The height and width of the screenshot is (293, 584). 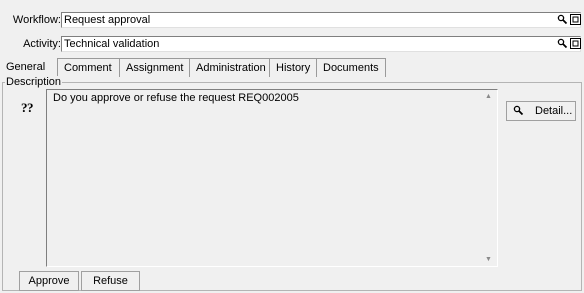 What do you see at coordinates (488, 178) in the screenshot?
I see `description-scrollbar: ▲ ▼` at bounding box center [488, 178].